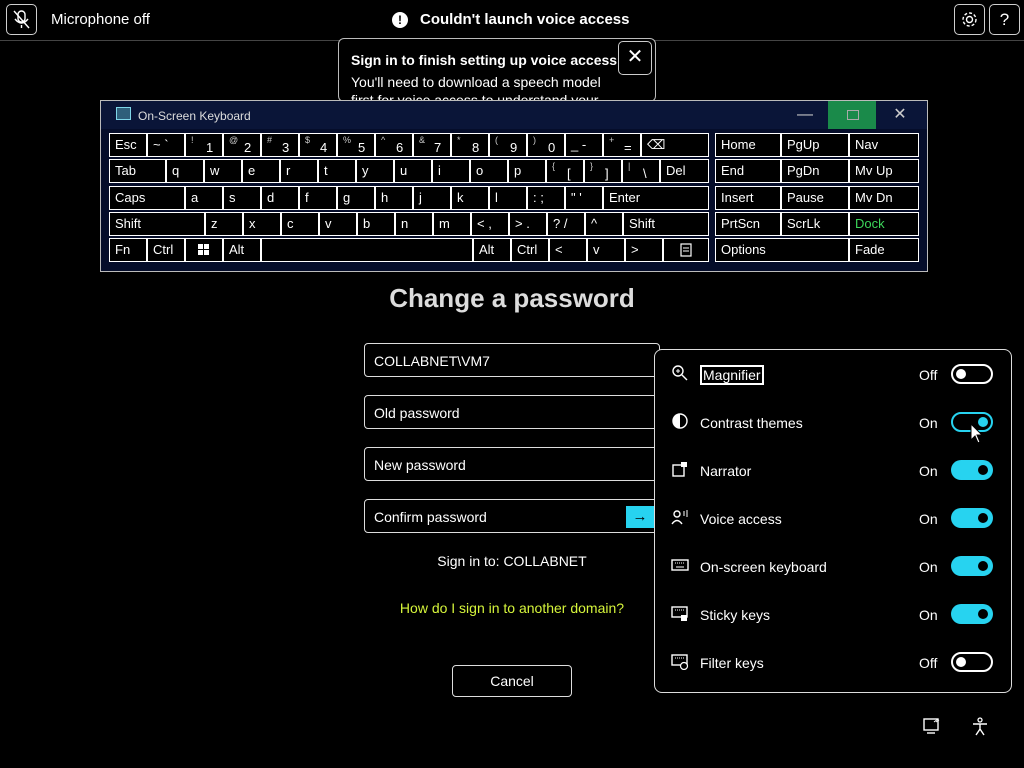 Image resolution: width=1024 pixels, height=768 pixels. I want to click on new-password-field: New password, so click(512, 464).